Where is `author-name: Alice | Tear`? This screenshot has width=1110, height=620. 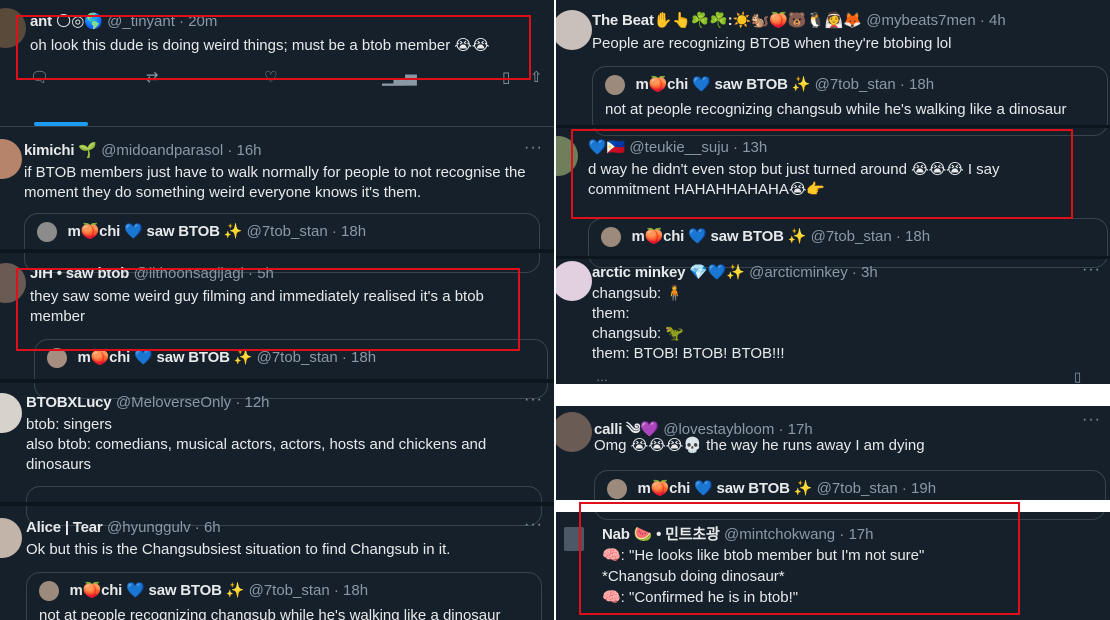
author-name: Alice | Tear is located at coordinates (64, 527).